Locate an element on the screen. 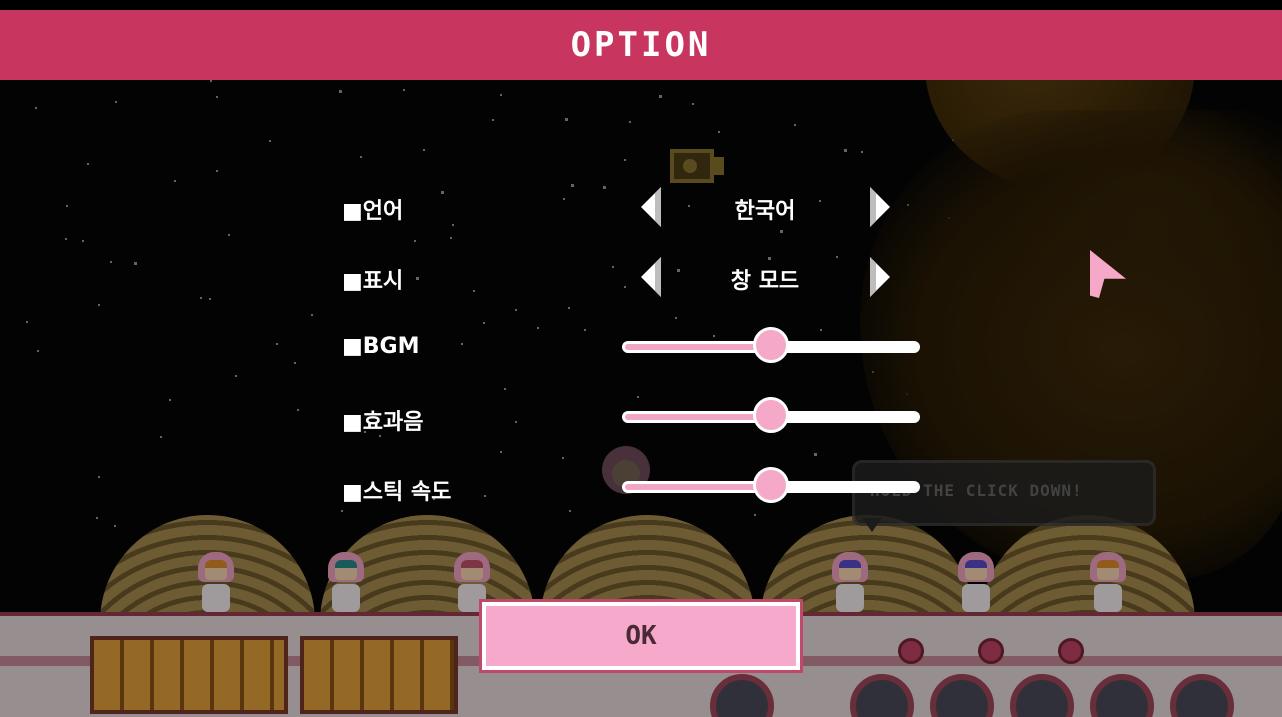  language-value: 한국어 is located at coordinates (765, 211).